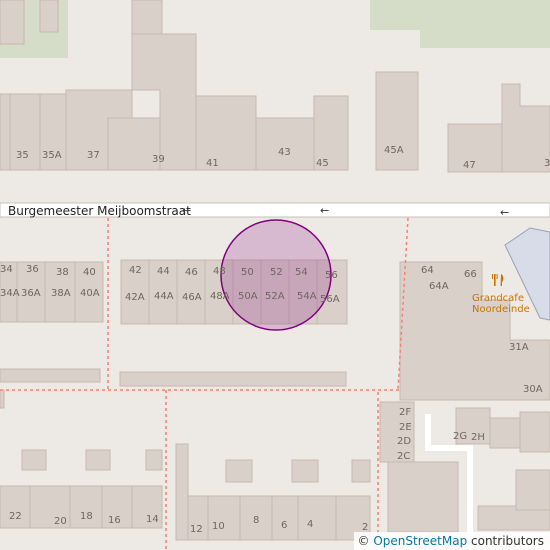 The width and height of the screenshot is (550, 550). What do you see at coordinates (164, 296) in the screenshot?
I see `house-number: 44A` at bounding box center [164, 296].